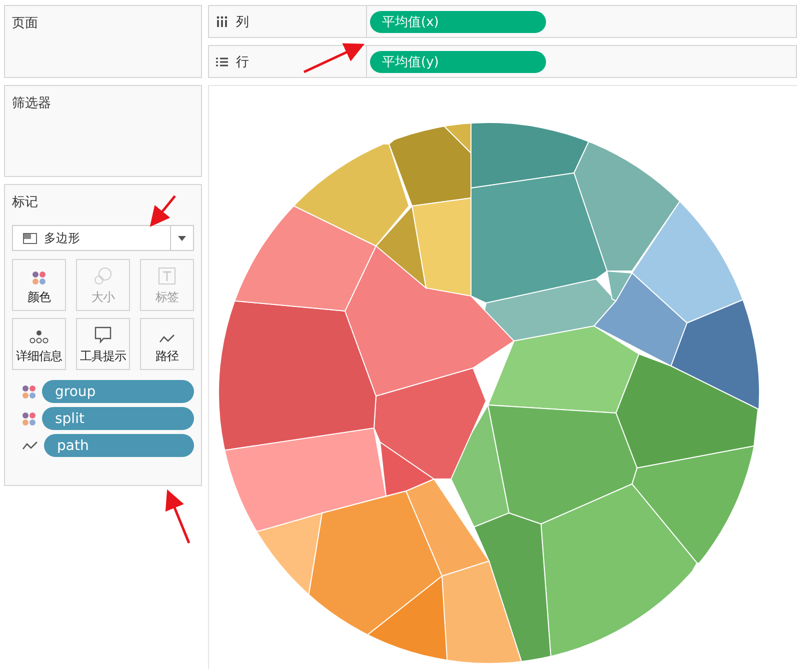  I want to click on text-t-icon, so click(167, 276).